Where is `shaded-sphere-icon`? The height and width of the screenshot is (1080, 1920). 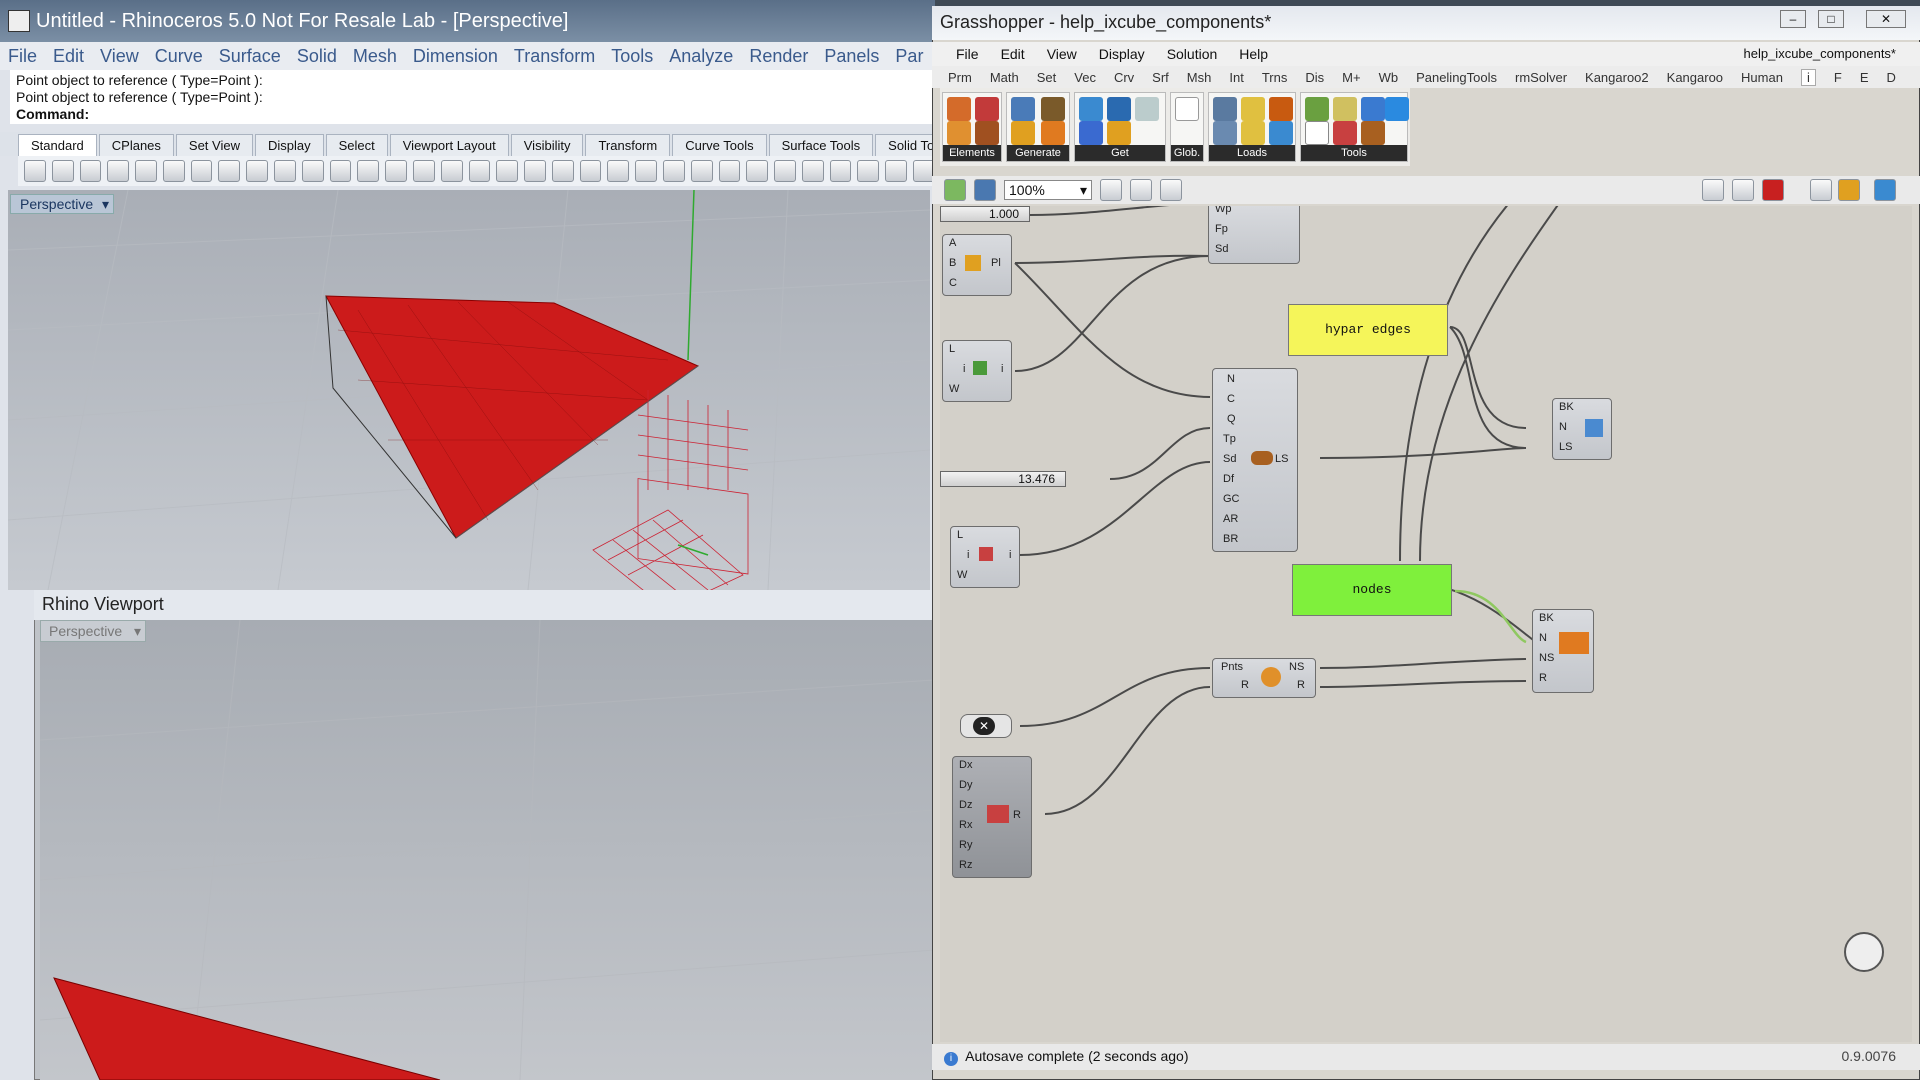 shaded-sphere-icon is located at coordinates (757, 171).